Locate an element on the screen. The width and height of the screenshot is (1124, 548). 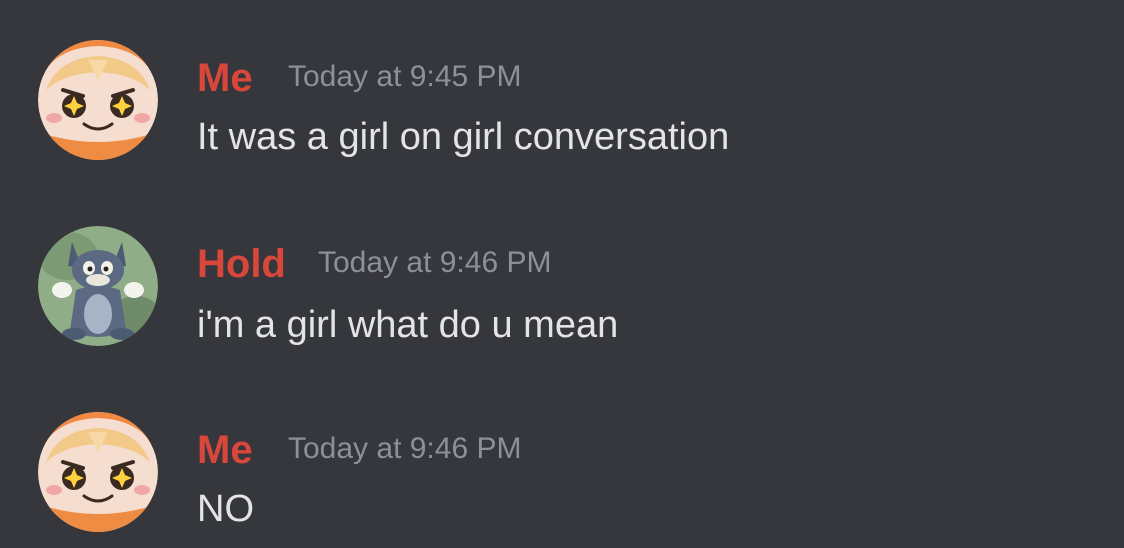
message-timestamp: Today at 9:45 PM is located at coordinates (405, 76).